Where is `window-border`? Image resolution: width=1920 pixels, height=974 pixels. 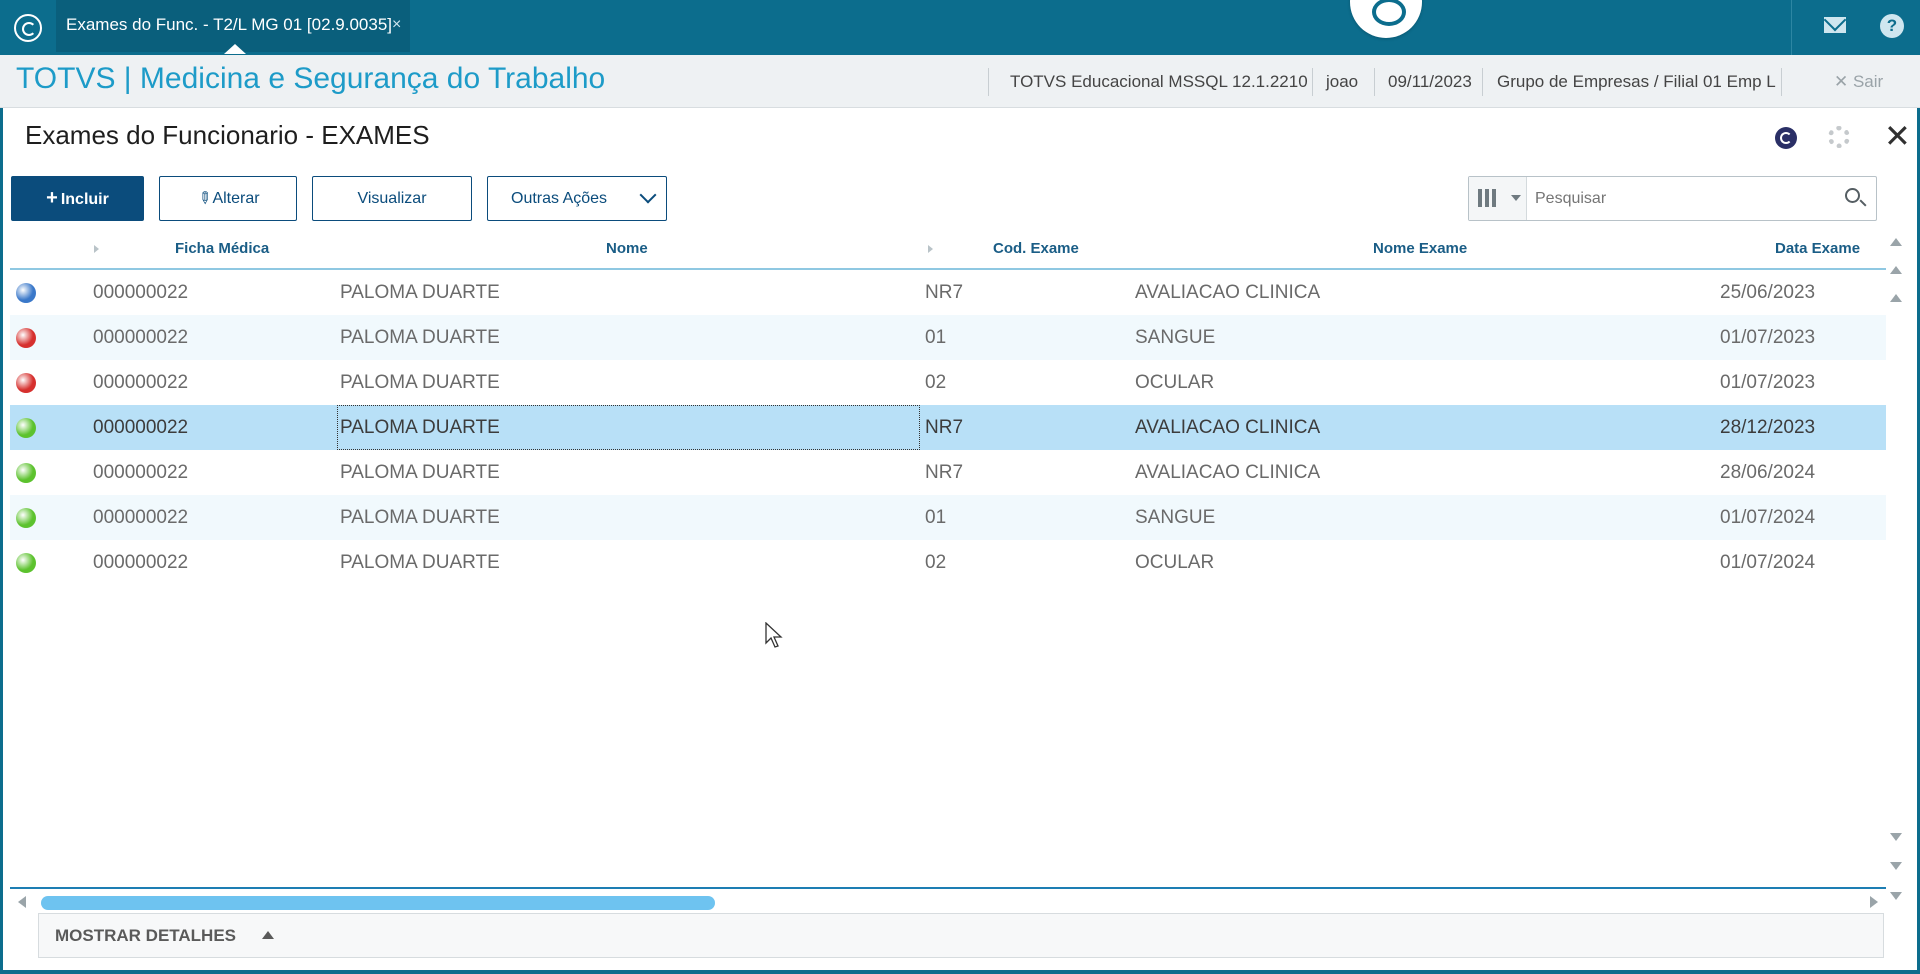
window-border is located at coordinates (1, 541).